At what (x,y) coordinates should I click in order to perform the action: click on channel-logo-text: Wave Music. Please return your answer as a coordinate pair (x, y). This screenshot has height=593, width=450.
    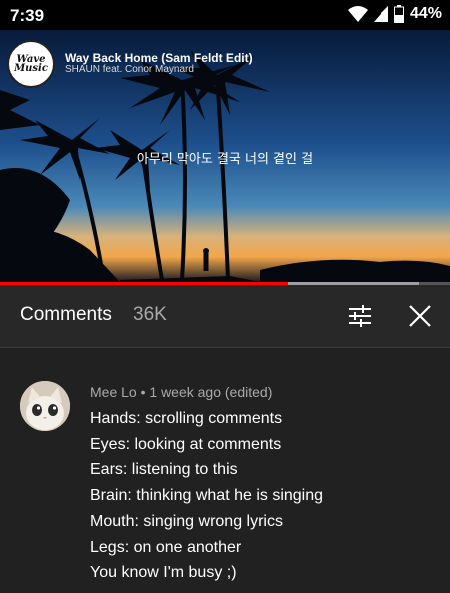
    Looking at the image, I should click on (31, 64).